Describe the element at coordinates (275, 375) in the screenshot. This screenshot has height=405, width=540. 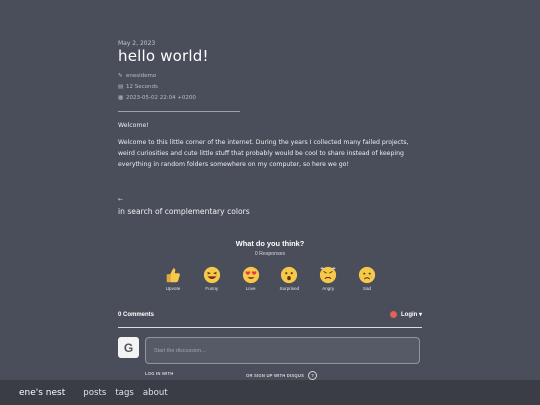
I see `signup-label: OR SIGN UP WITH DISQUS` at that location.